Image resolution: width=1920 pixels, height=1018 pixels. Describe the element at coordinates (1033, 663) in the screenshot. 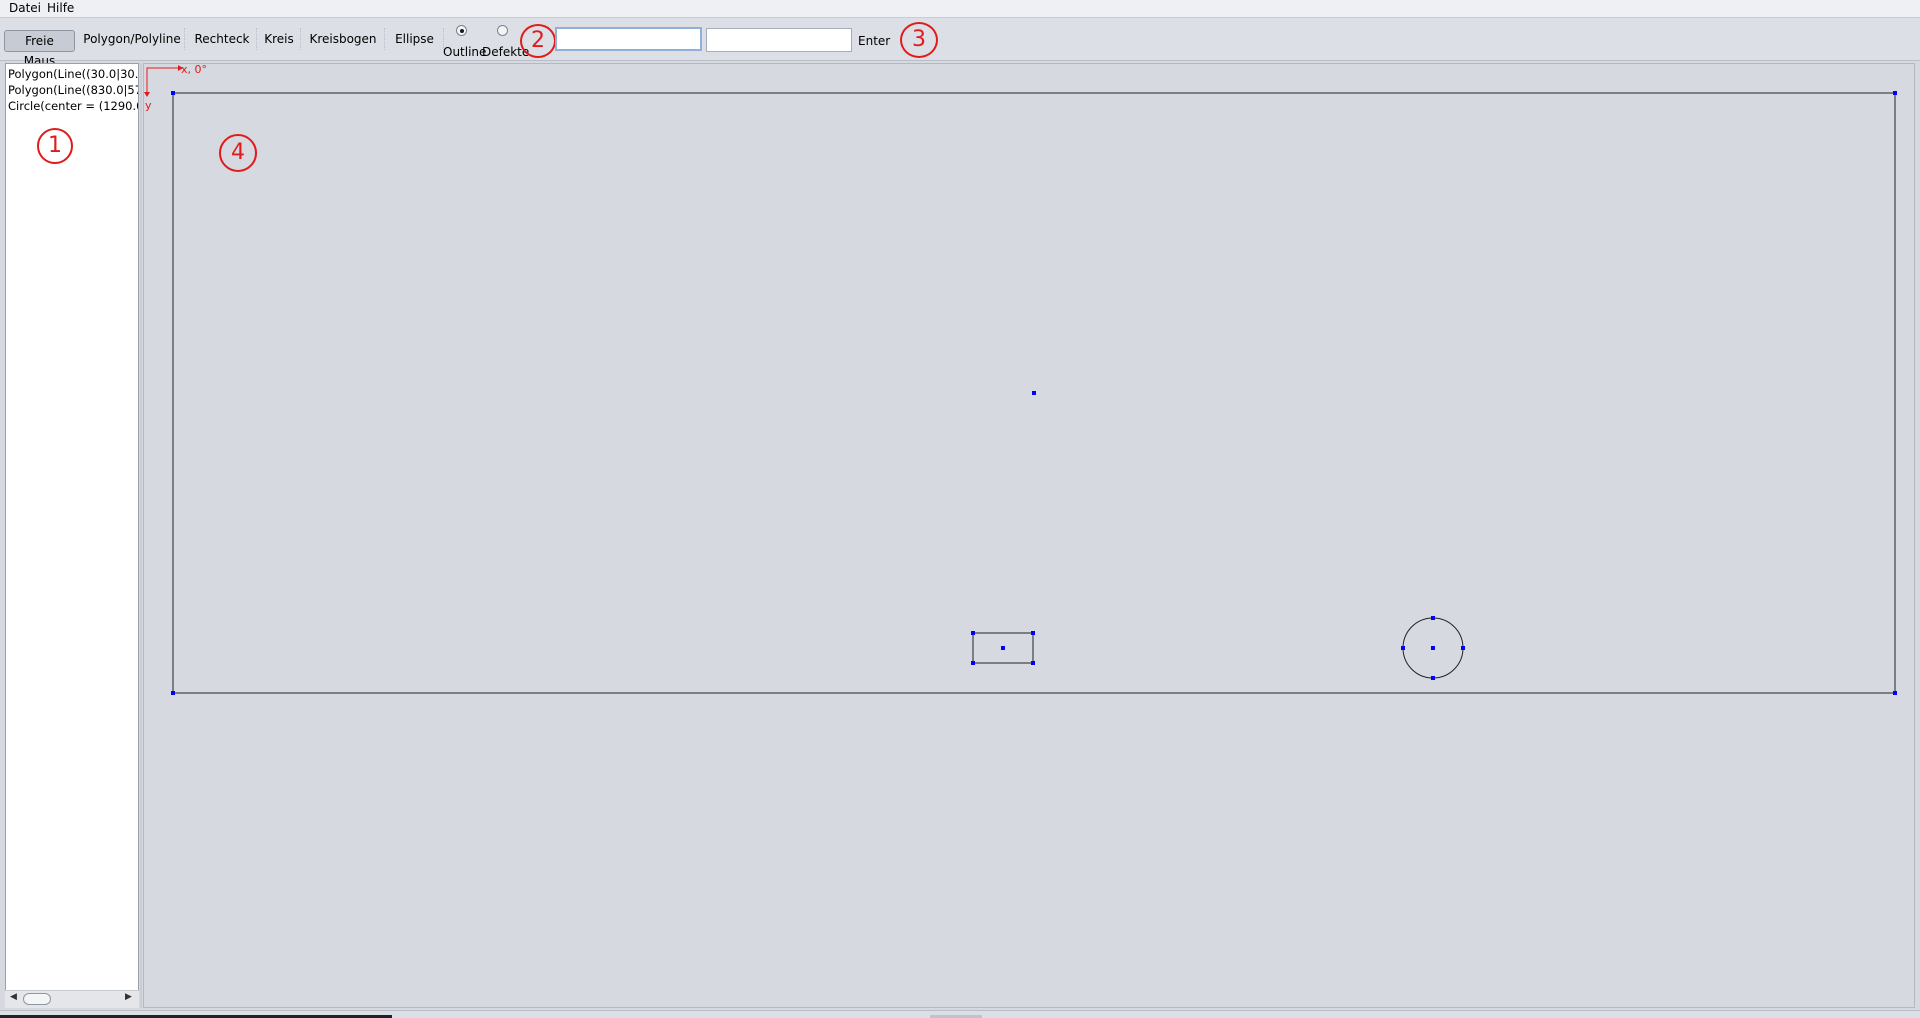

I see `rect-handle-br` at that location.